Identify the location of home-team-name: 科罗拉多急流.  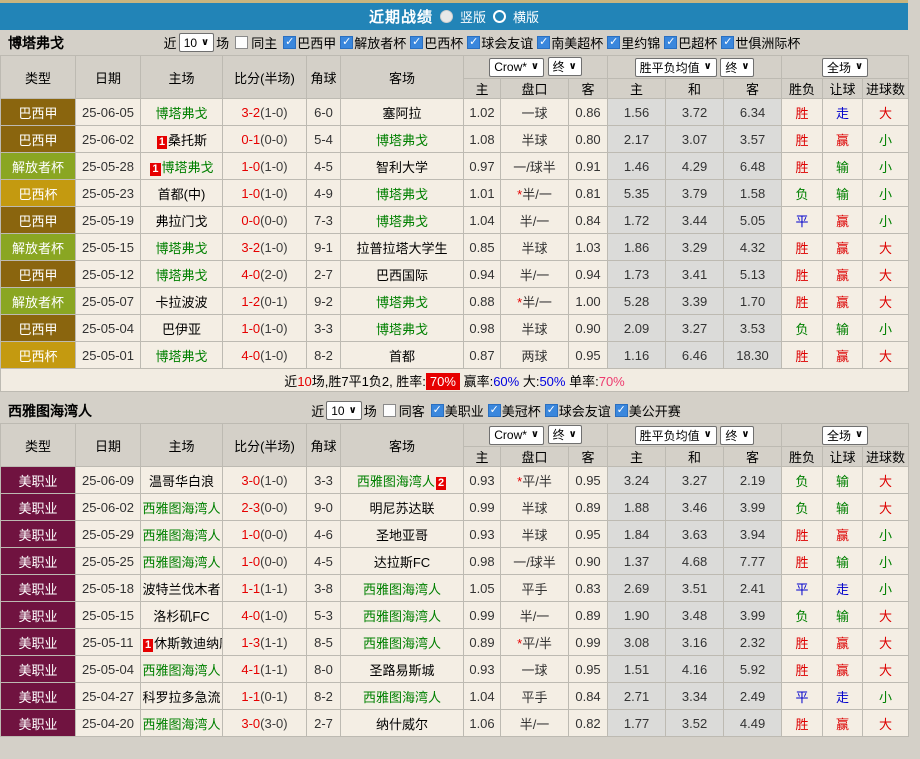
(181, 697).